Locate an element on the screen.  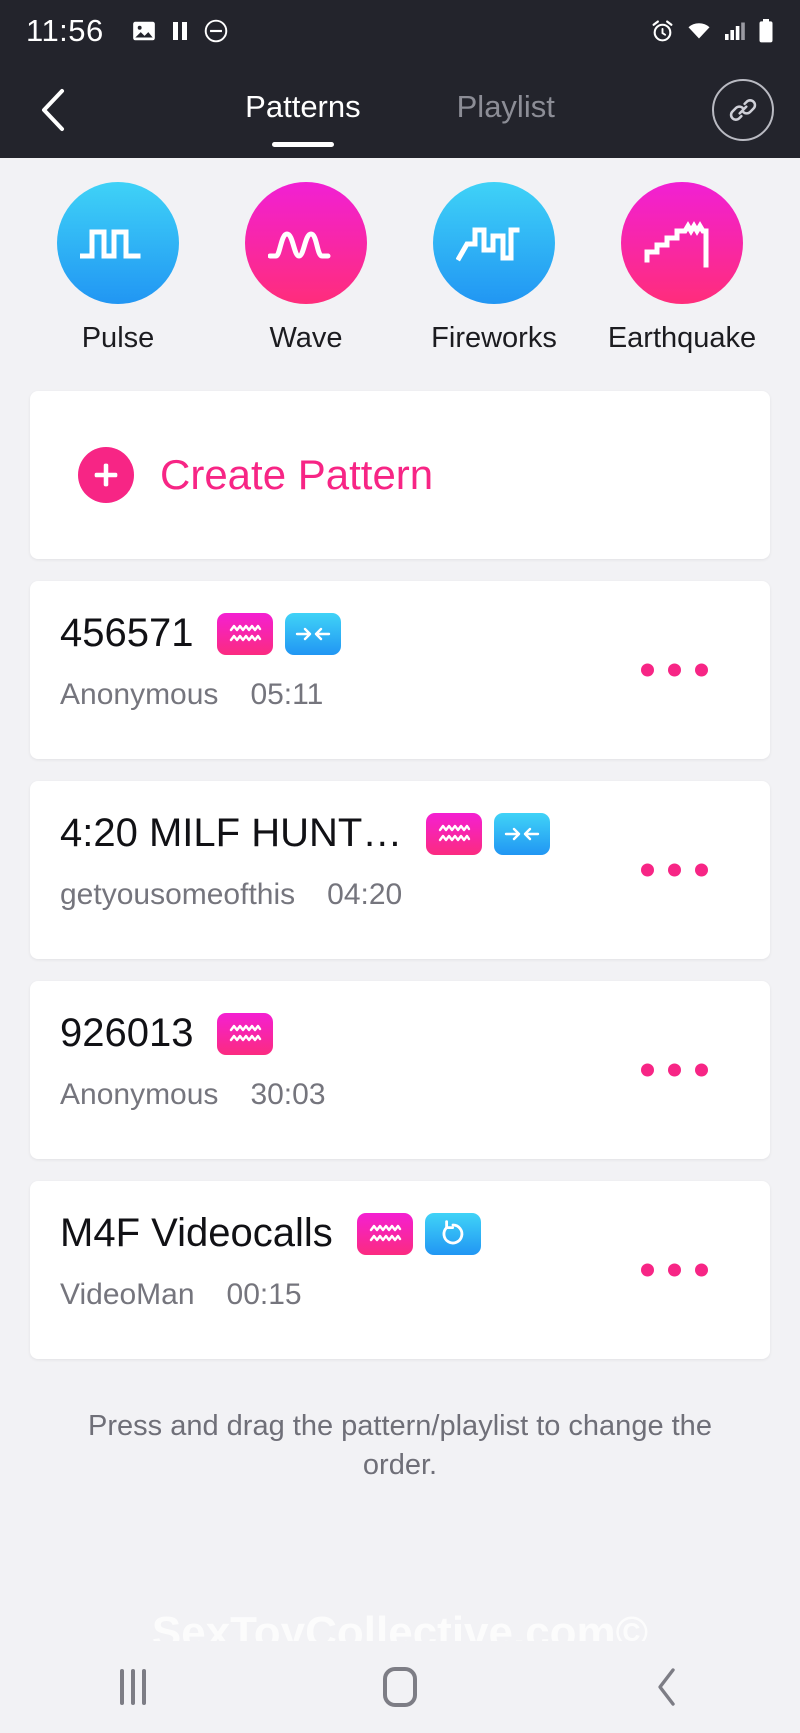
fireworks-circle is located at coordinates (494, 243).